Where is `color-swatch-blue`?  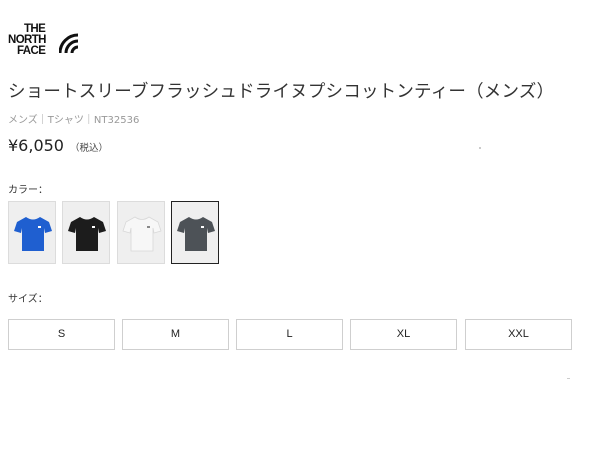 color-swatch-blue is located at coordinates (32, 232).